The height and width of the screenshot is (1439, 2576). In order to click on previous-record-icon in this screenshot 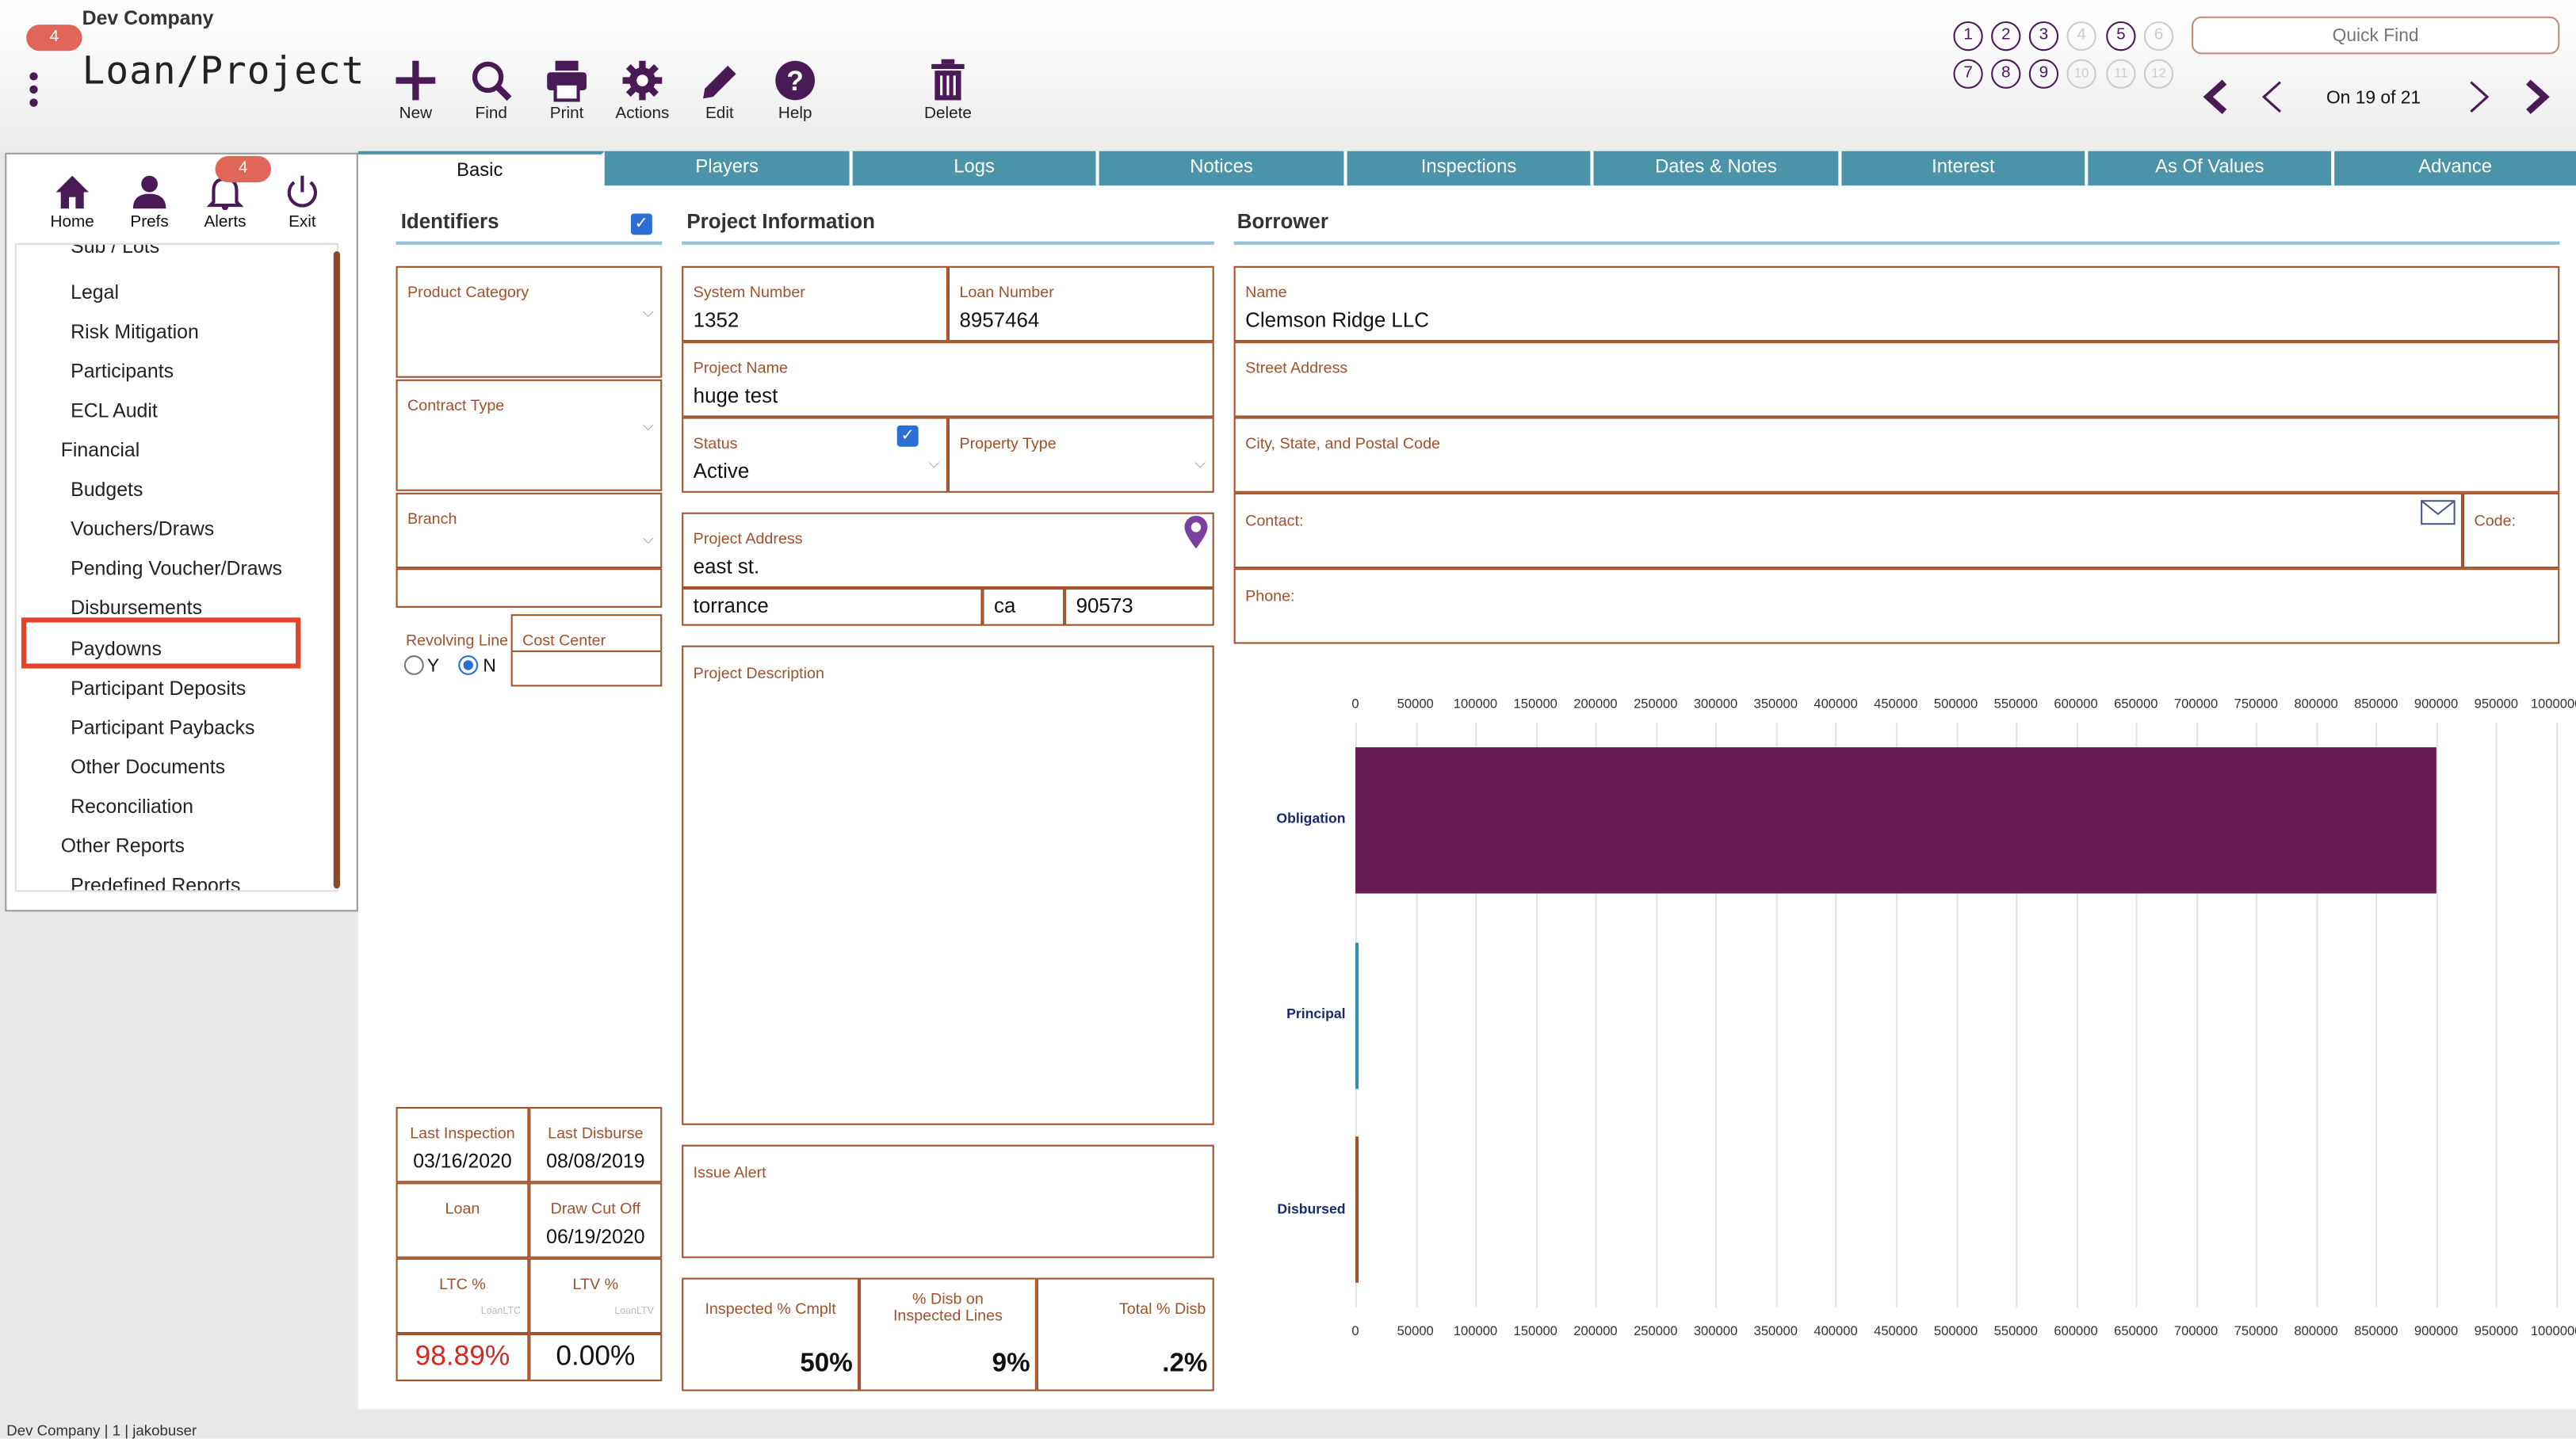, I will do `click(2272, 96)`.